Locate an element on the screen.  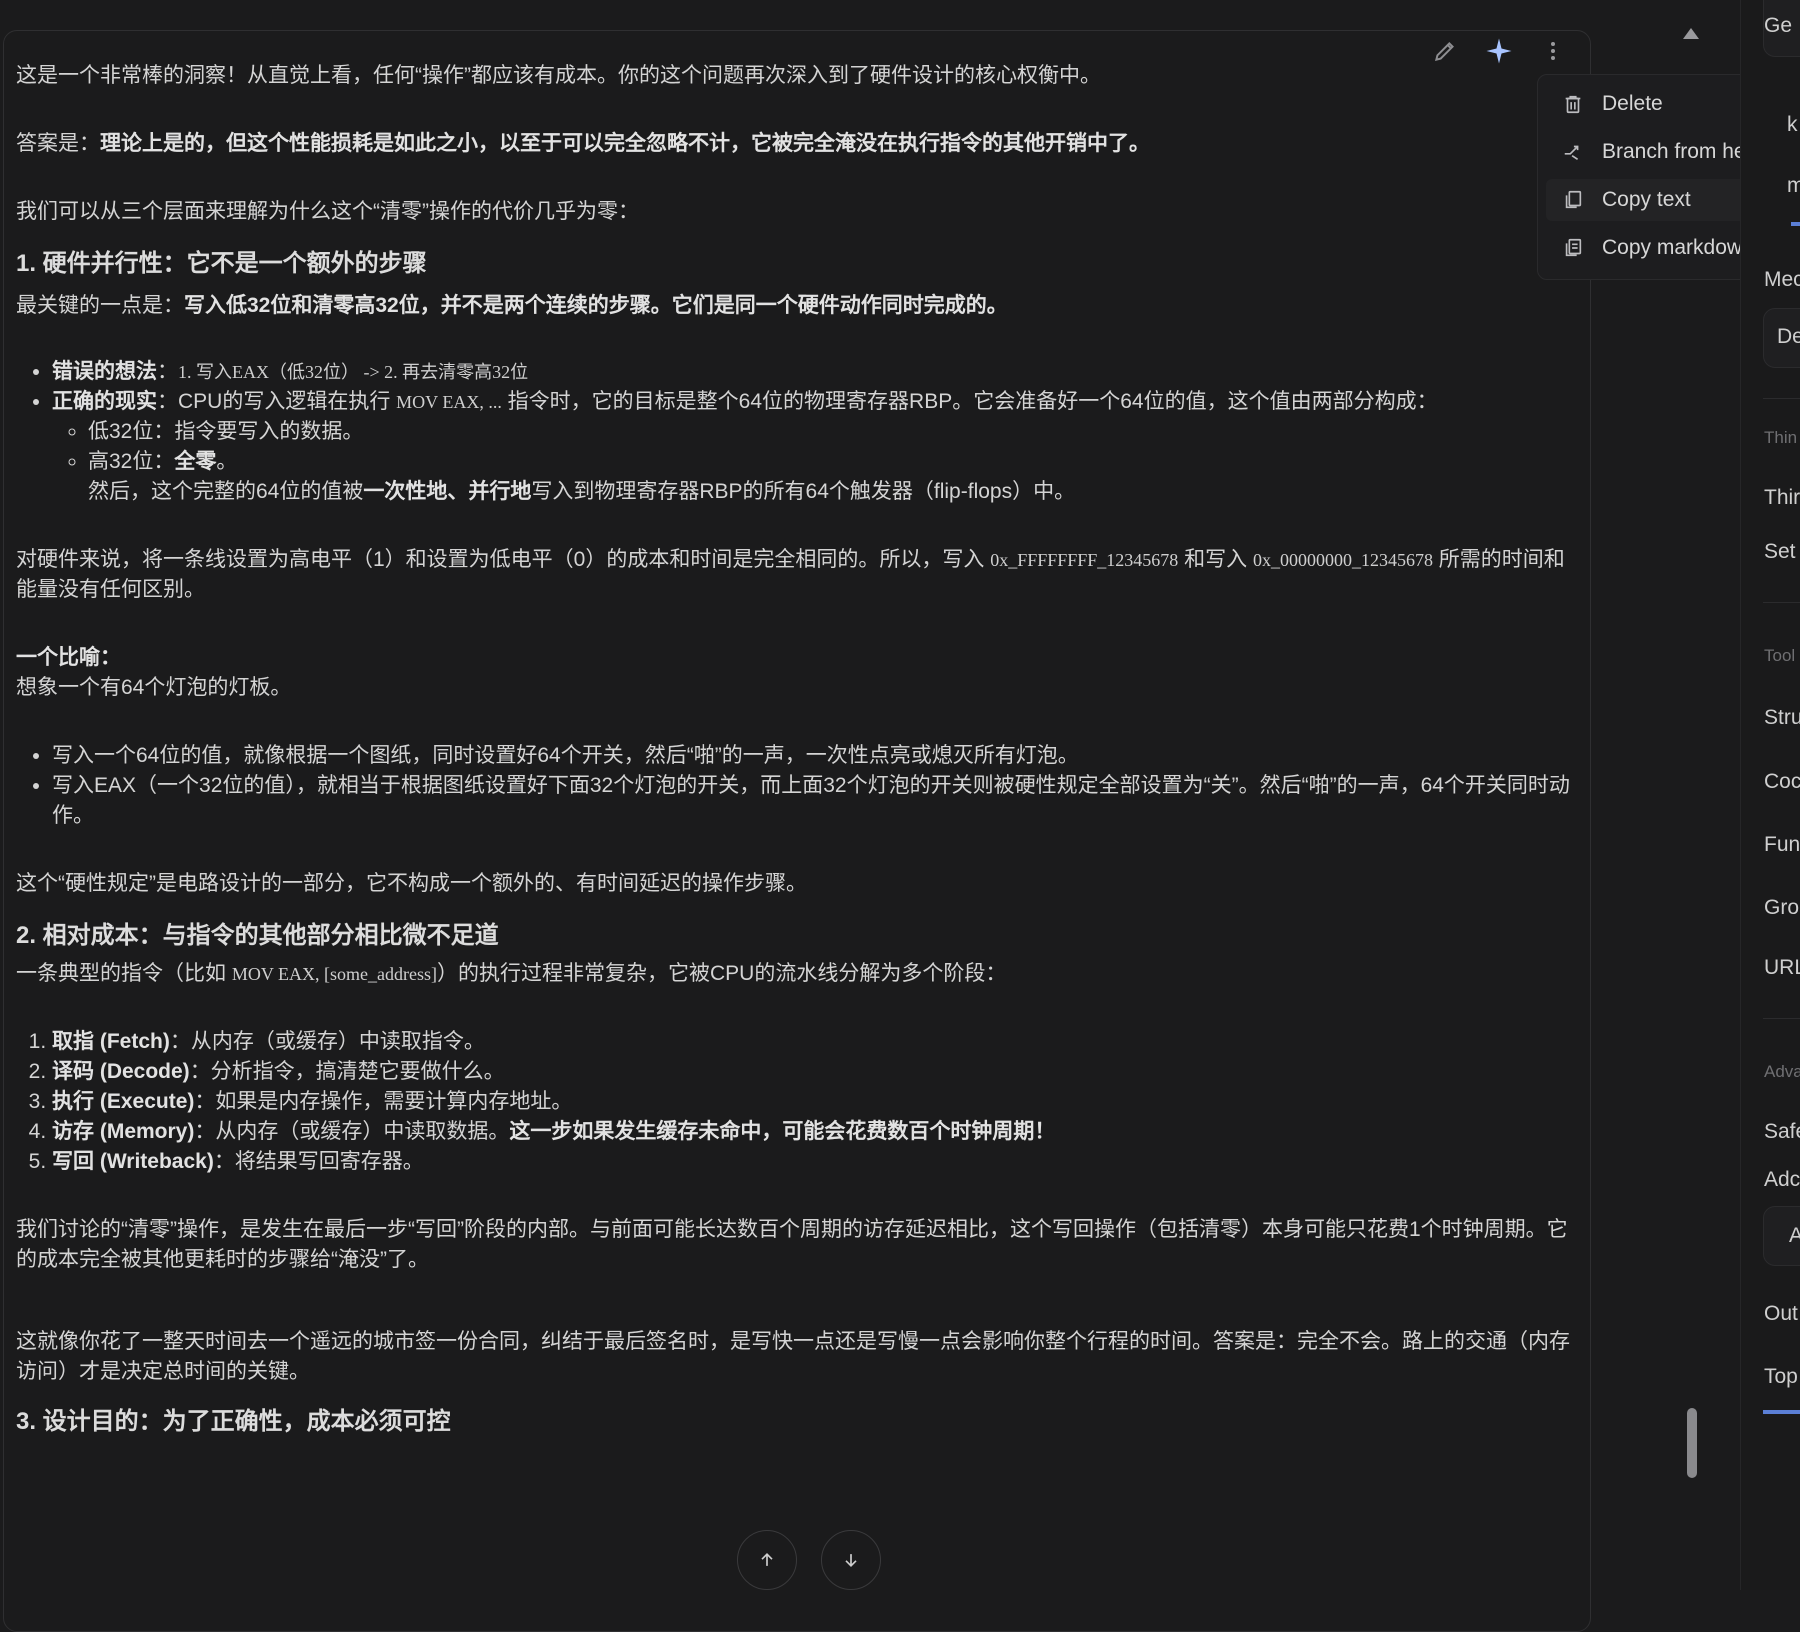
safety-settings-label: Safe is located at coordinates (1782, 1132).